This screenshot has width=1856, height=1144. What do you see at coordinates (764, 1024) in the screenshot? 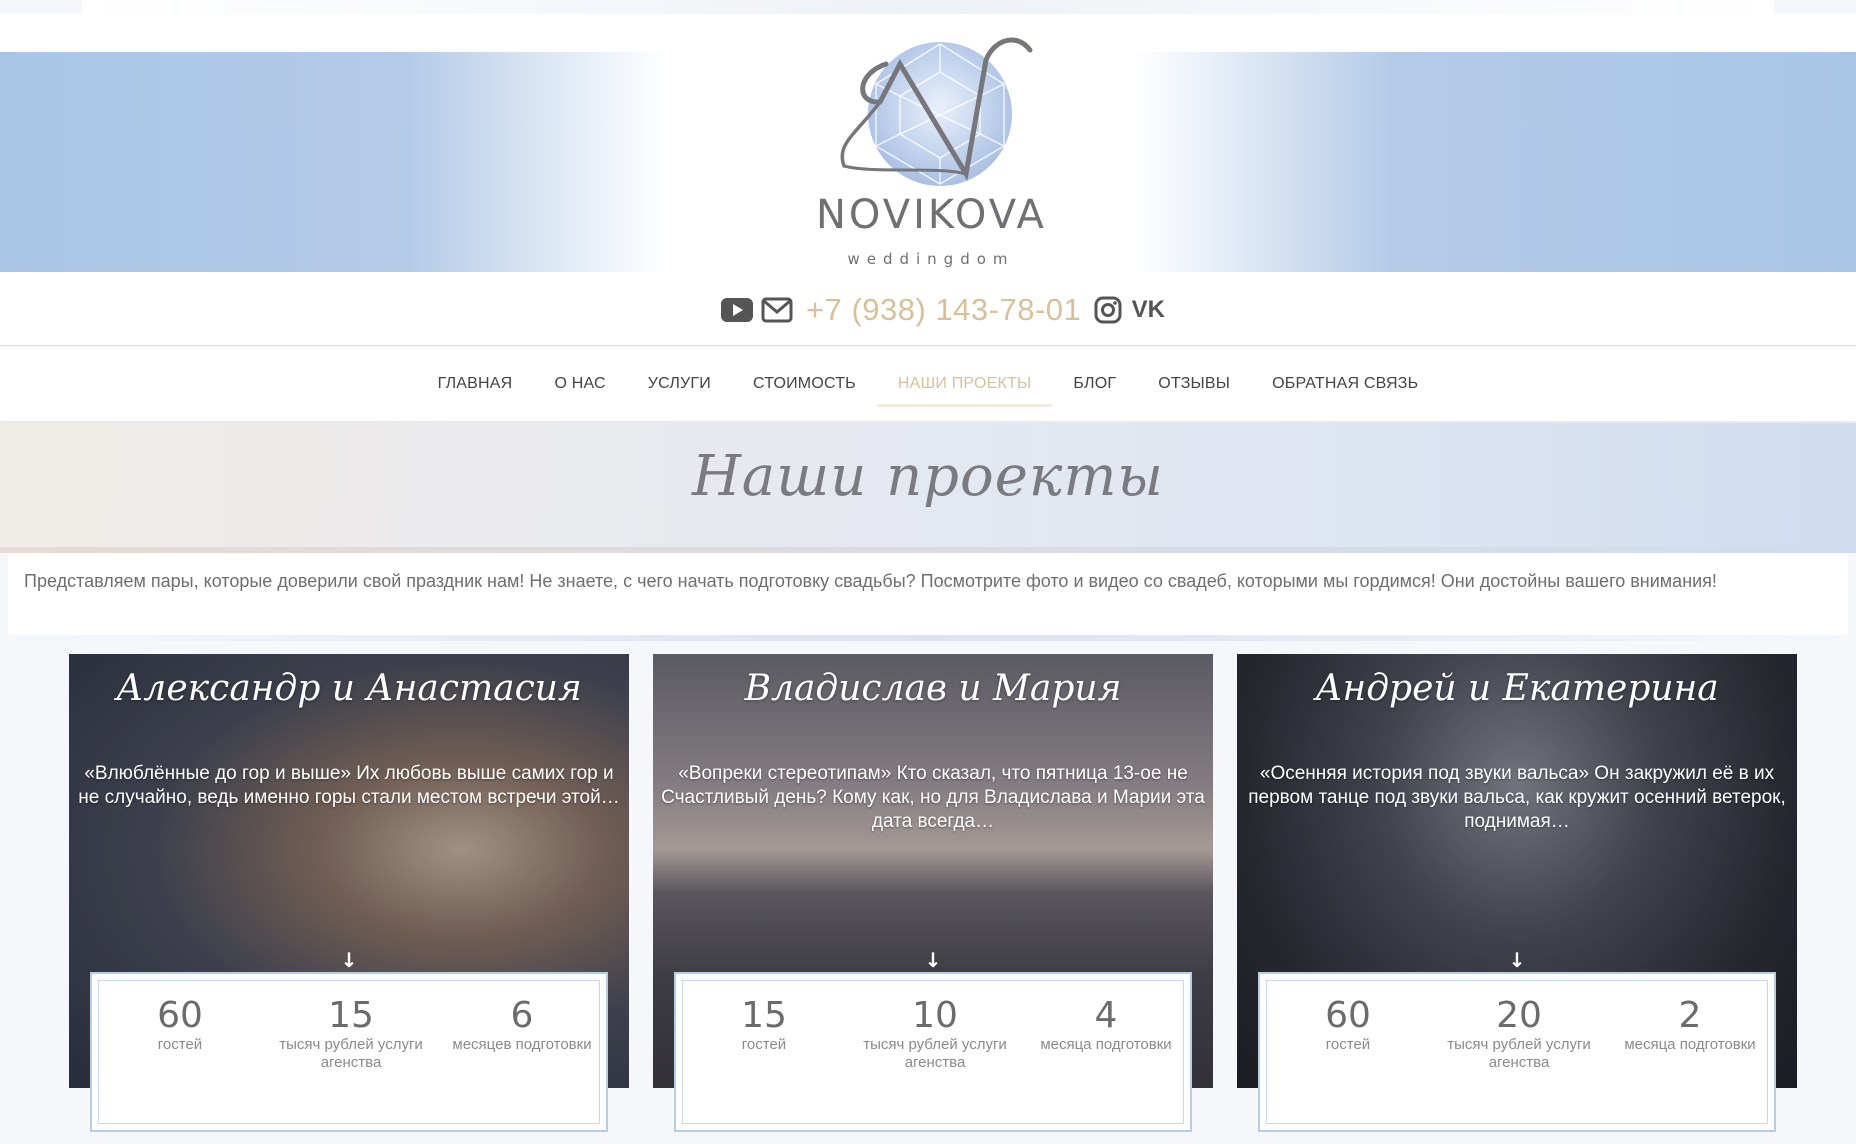
I see `stat-guests: 15 гостей` at bounding box center [764, 1024].